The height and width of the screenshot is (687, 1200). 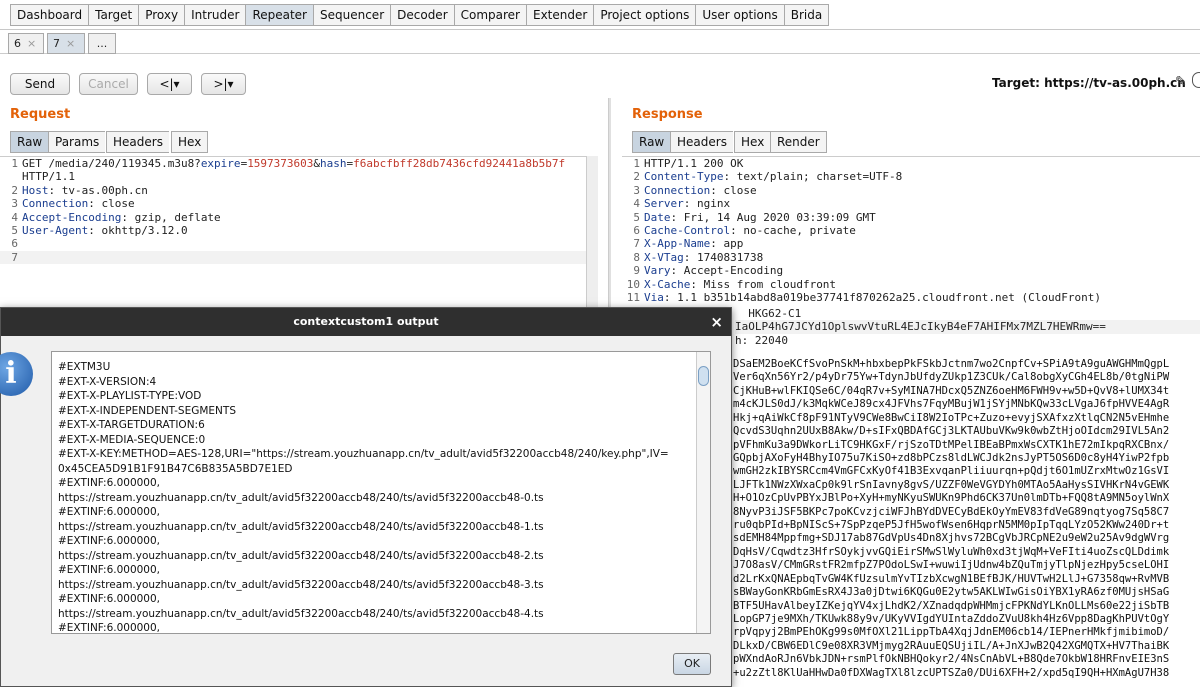 I want to click on help-icon, so click(x=1196, y=80).